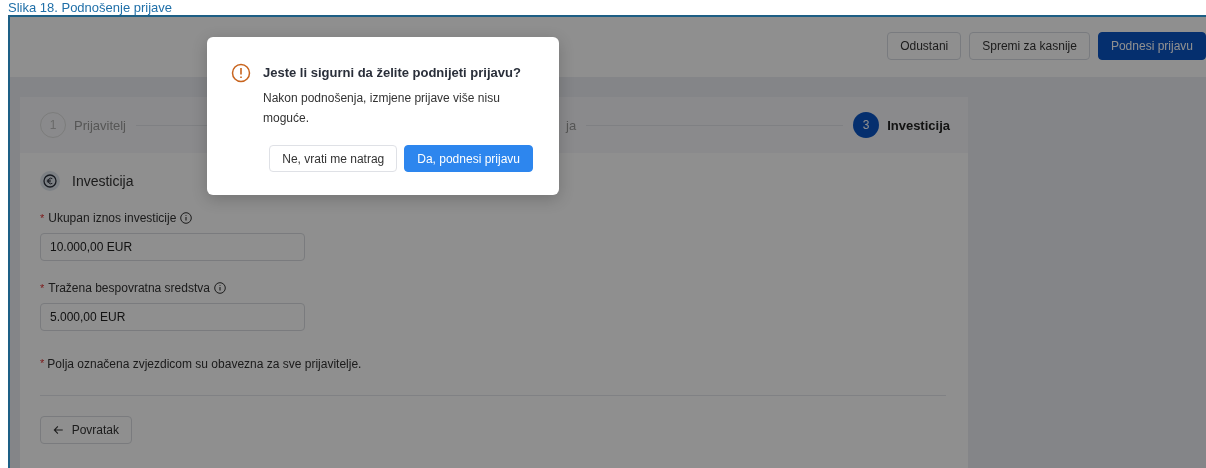  What do you see at coordinates (86, 430) in the screenshot?
I see `back-button: Povratak` at bounding box center [86, 430].